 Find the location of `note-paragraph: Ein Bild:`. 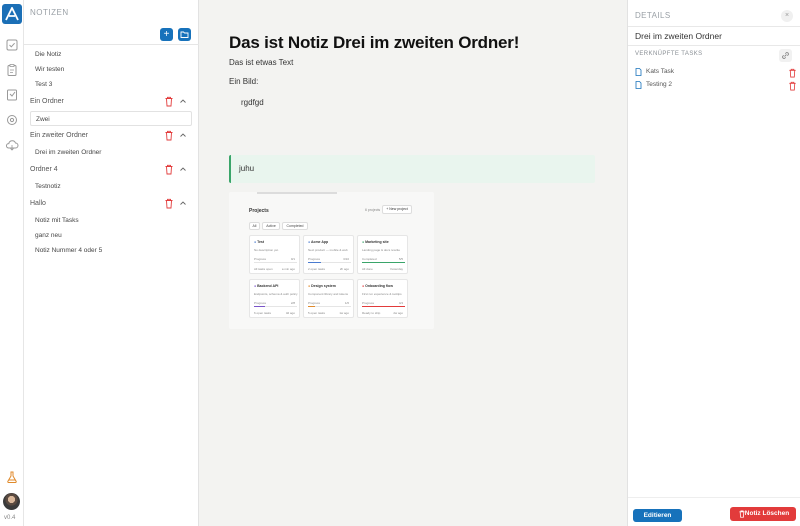

note-paragraph: Ein Bild: is located at coordinates (244, 81).